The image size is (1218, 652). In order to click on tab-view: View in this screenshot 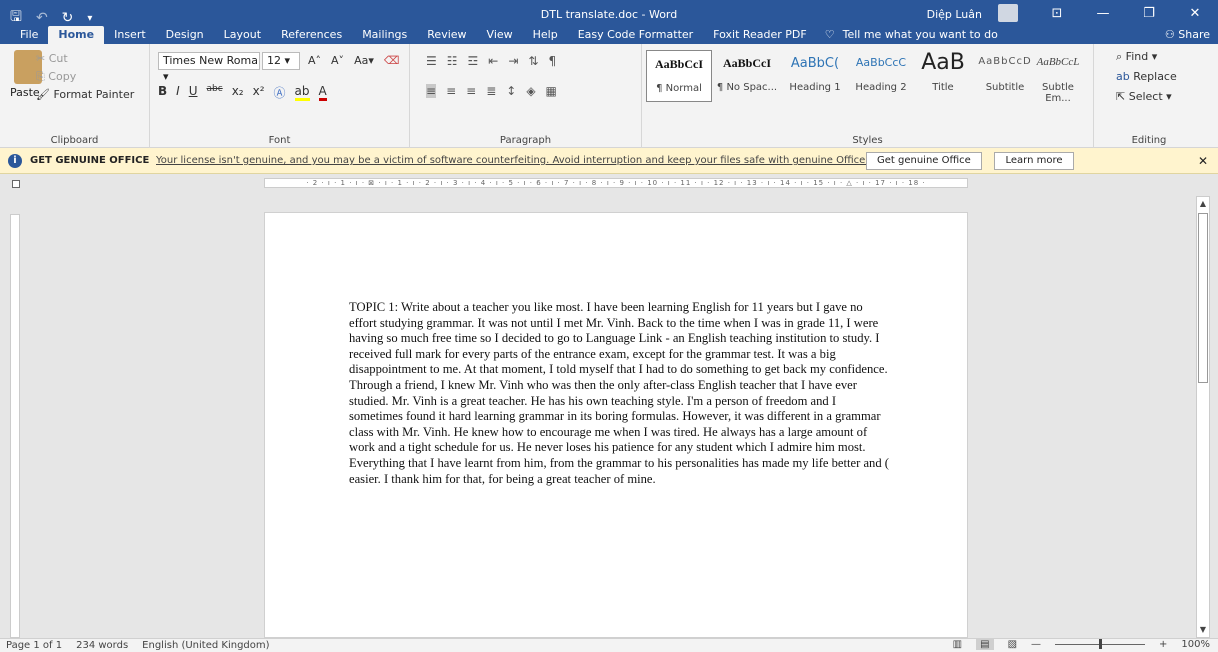, I will do `click(500, 35)`.